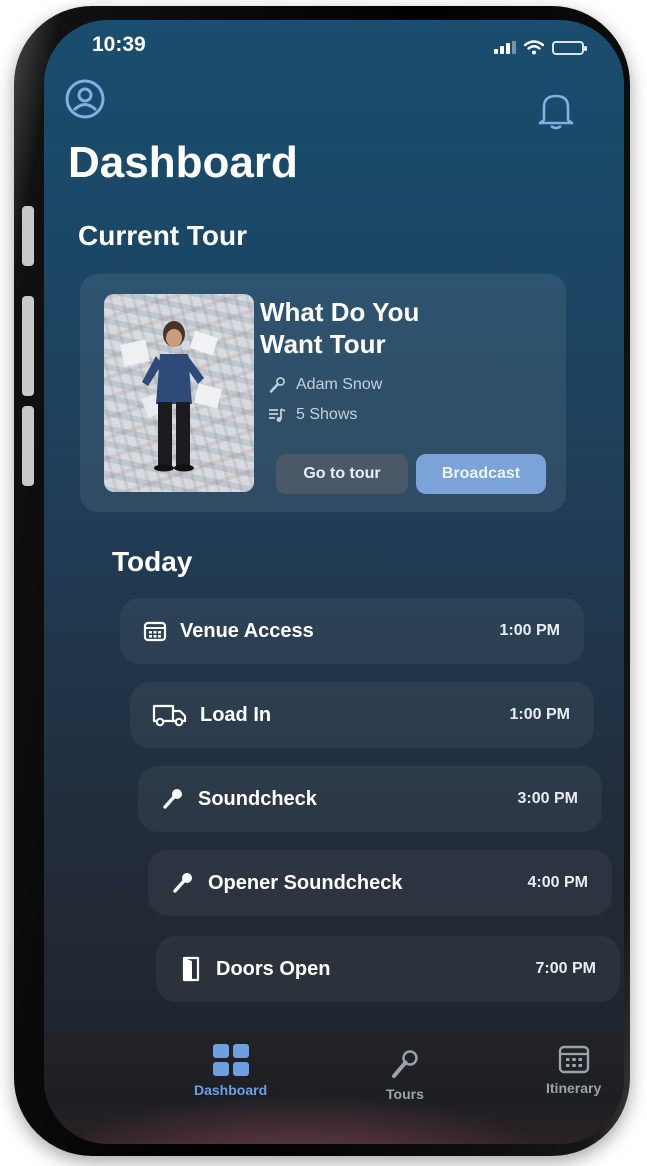  What do you see at coordinates (28, 346) in the screenshot?
I see `volume-up-button` at bounding box center [28, 346].